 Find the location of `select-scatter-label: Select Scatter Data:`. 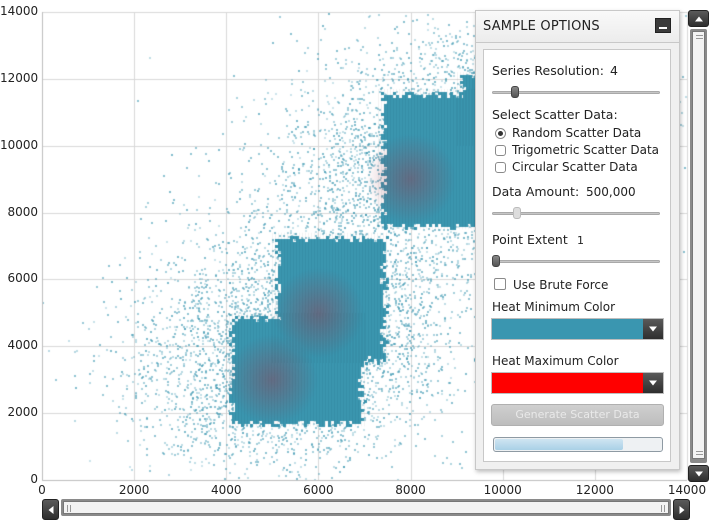

select-scatter-label: Select Scatter Data: is located at coordinates (555, 114).